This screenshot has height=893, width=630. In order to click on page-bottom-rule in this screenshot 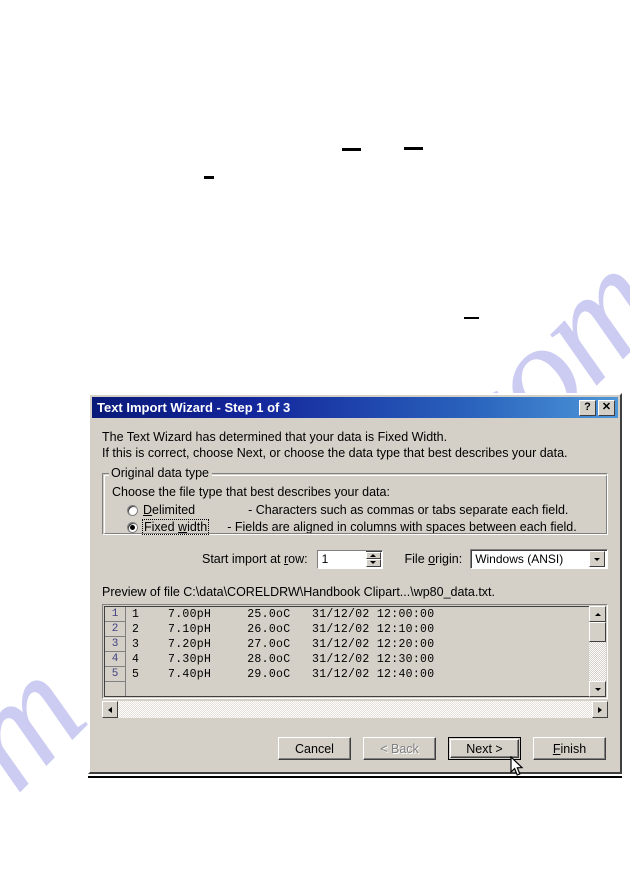, I will do `click(355, 777)`.